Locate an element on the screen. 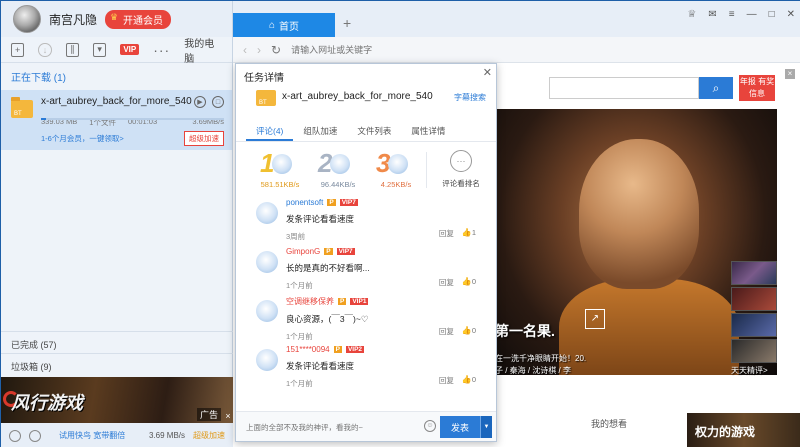 The height and width of the screenshot is (447, 800). message-icon: ✉ is located at coordinates (712, 14).